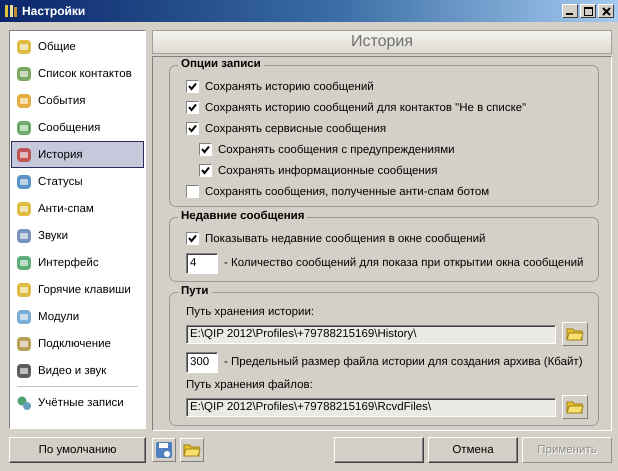 The width and height of the screenshot is (618, 471). What do you see at coordinates (243, 216) in the screenshot?
I see `group-title: Недавние сообщения` at bounding box center [243, 216].